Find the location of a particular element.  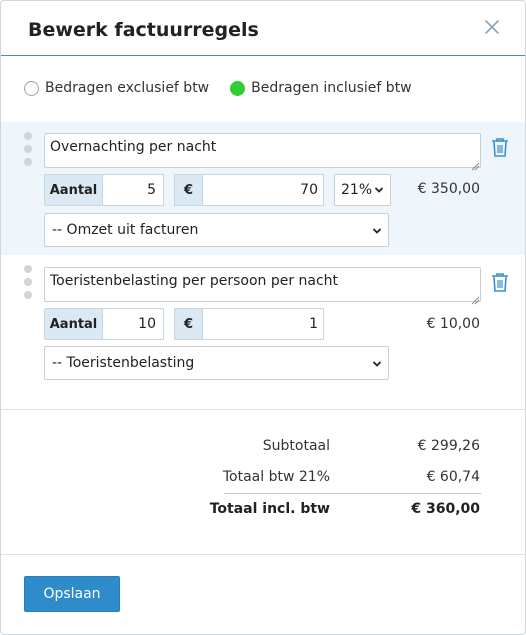

price-input: 1 is located at coordinates (263, 324).